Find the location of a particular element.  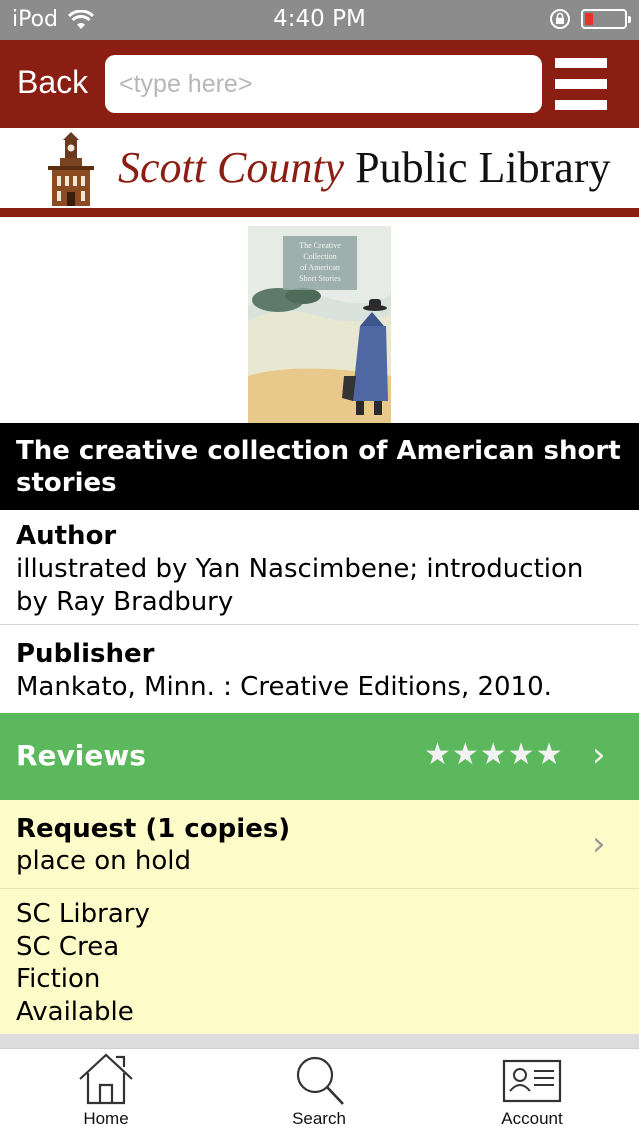

bottom-tab-bar: Home Search Account is located at coordinates (319, 1092).